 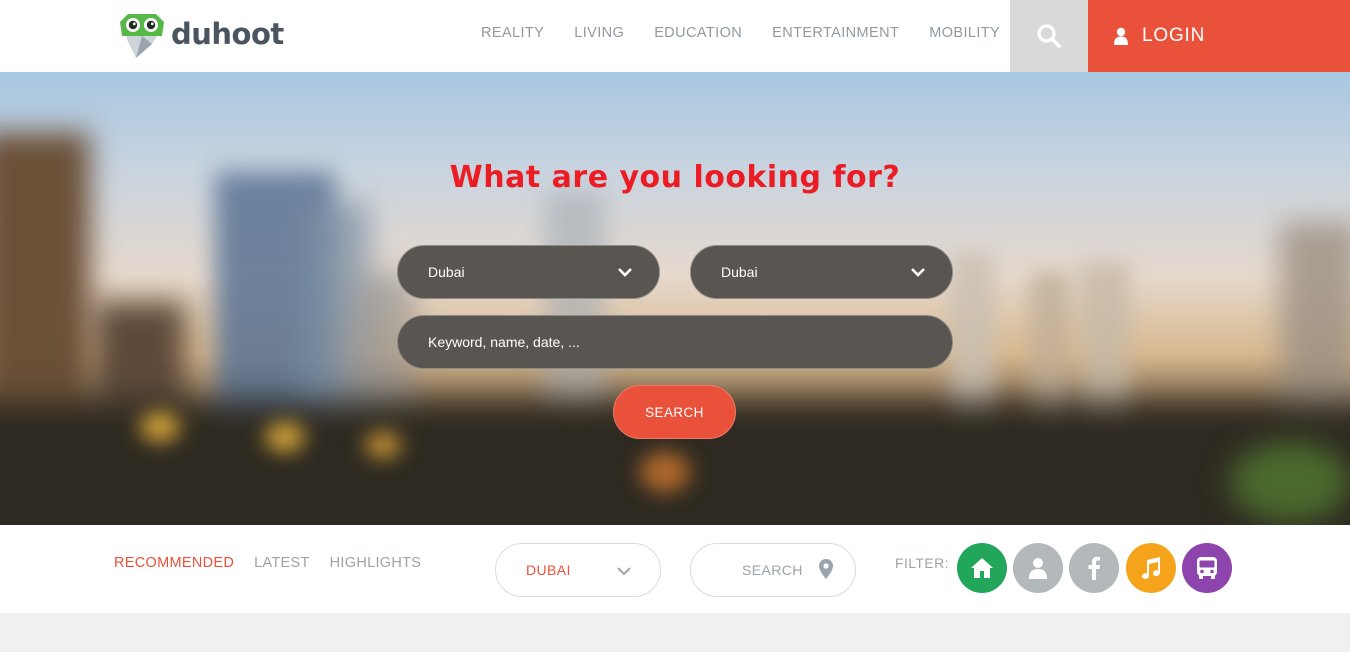 What do you see at coordinates (674, 412) in the screenshot?
I see `hero-search-button: SEARCH` at bounding box center [674, 412].